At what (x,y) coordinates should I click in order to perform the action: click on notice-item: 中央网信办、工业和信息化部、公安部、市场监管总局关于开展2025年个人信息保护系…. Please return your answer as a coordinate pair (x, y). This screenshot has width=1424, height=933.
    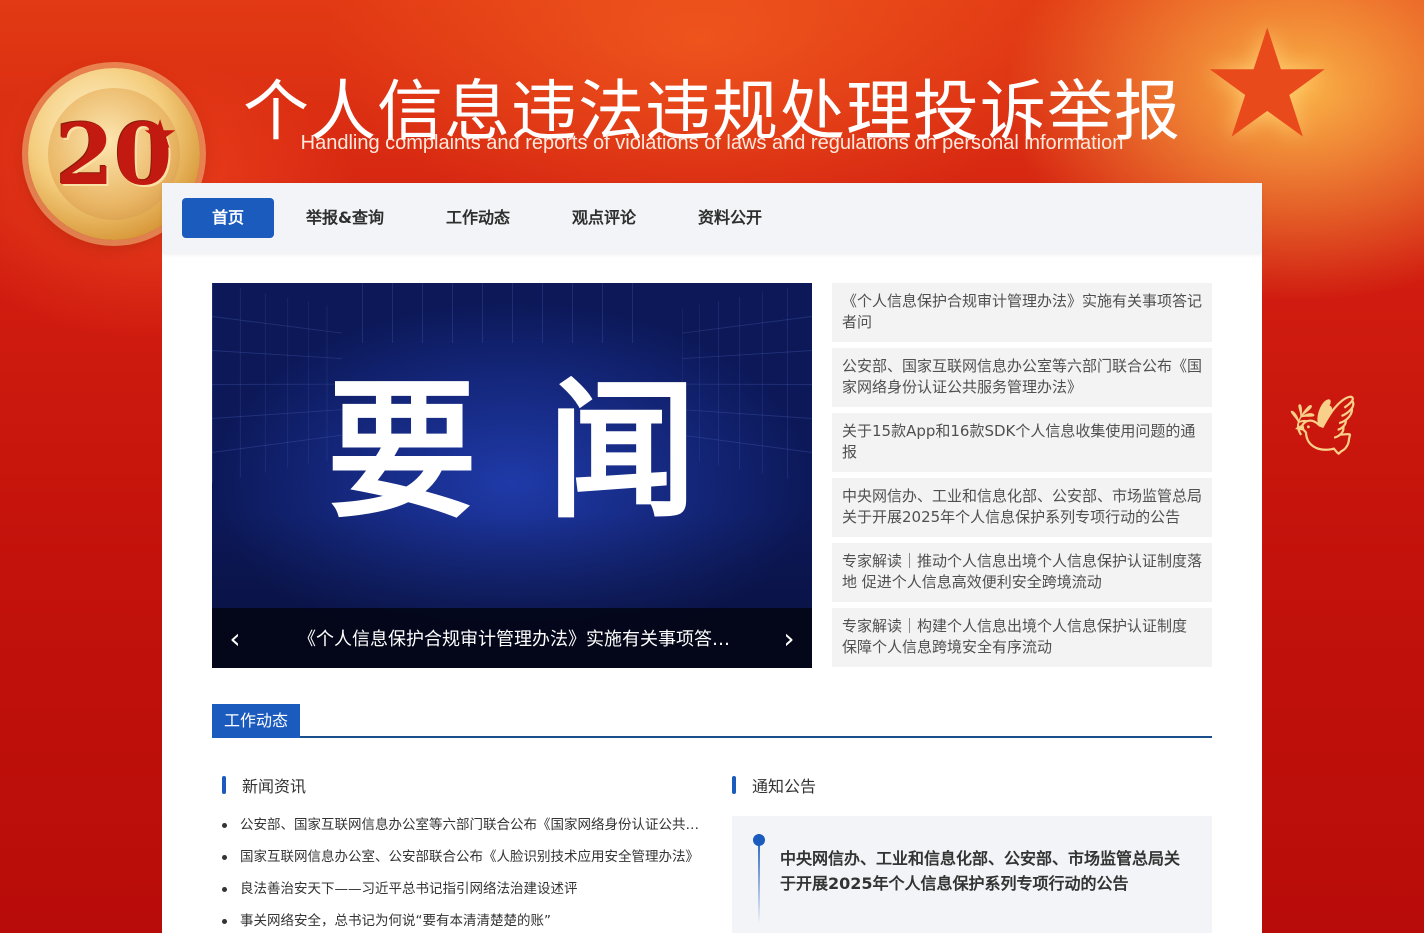
    Looking at the image, I should click on (985, 871).